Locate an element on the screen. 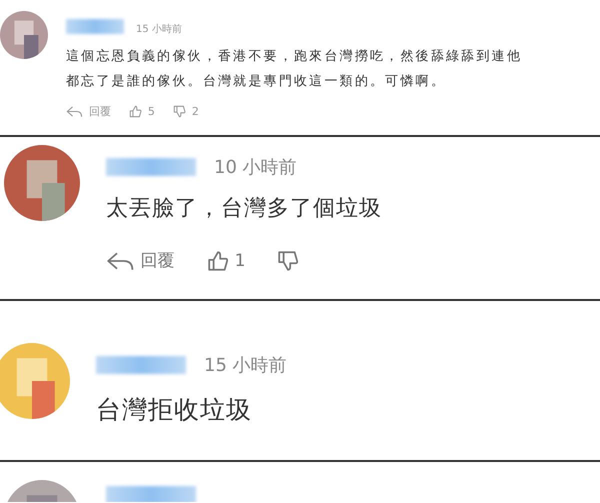 The image size is (600, 503). timestamp: 10 小時前 is located at coordinates (255, 167).